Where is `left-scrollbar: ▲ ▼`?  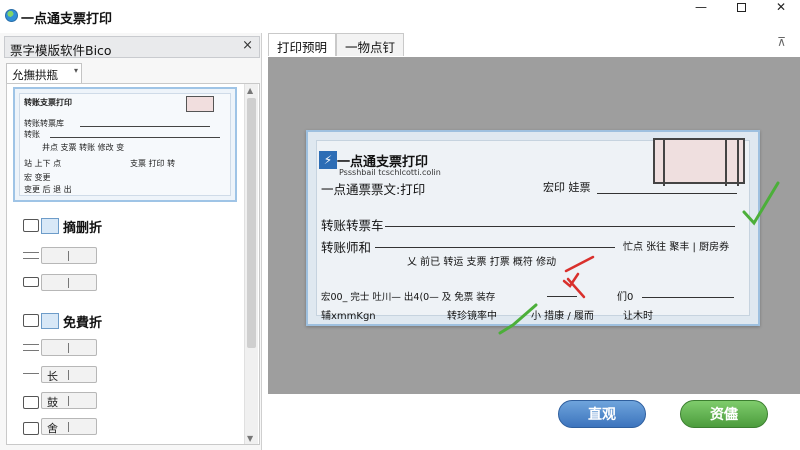 left-scrollbar: ▲ ▼ is located at coordinates (251, 264).